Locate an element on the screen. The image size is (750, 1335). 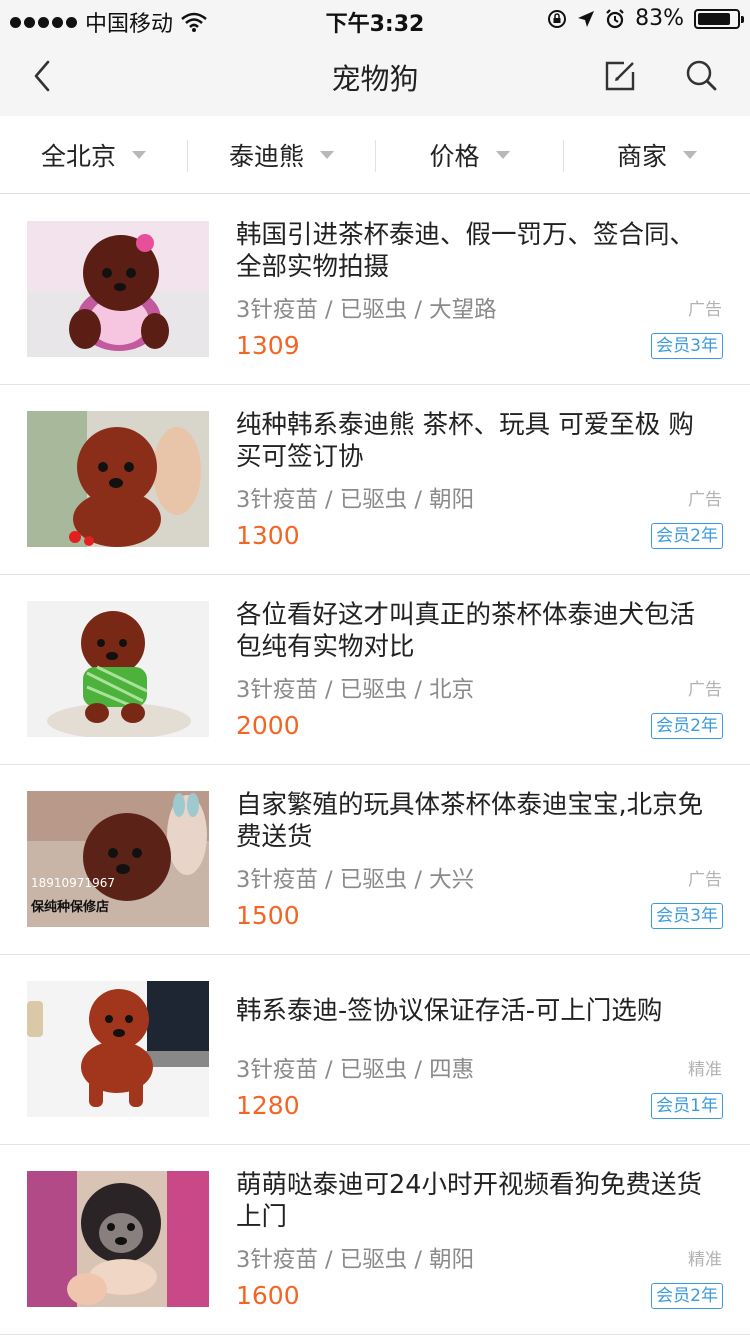
listing-title: 韩国引进茶杯泰迪、假一罚万、签合同、全部实物拍摄 is located at coordinates (466, 251).